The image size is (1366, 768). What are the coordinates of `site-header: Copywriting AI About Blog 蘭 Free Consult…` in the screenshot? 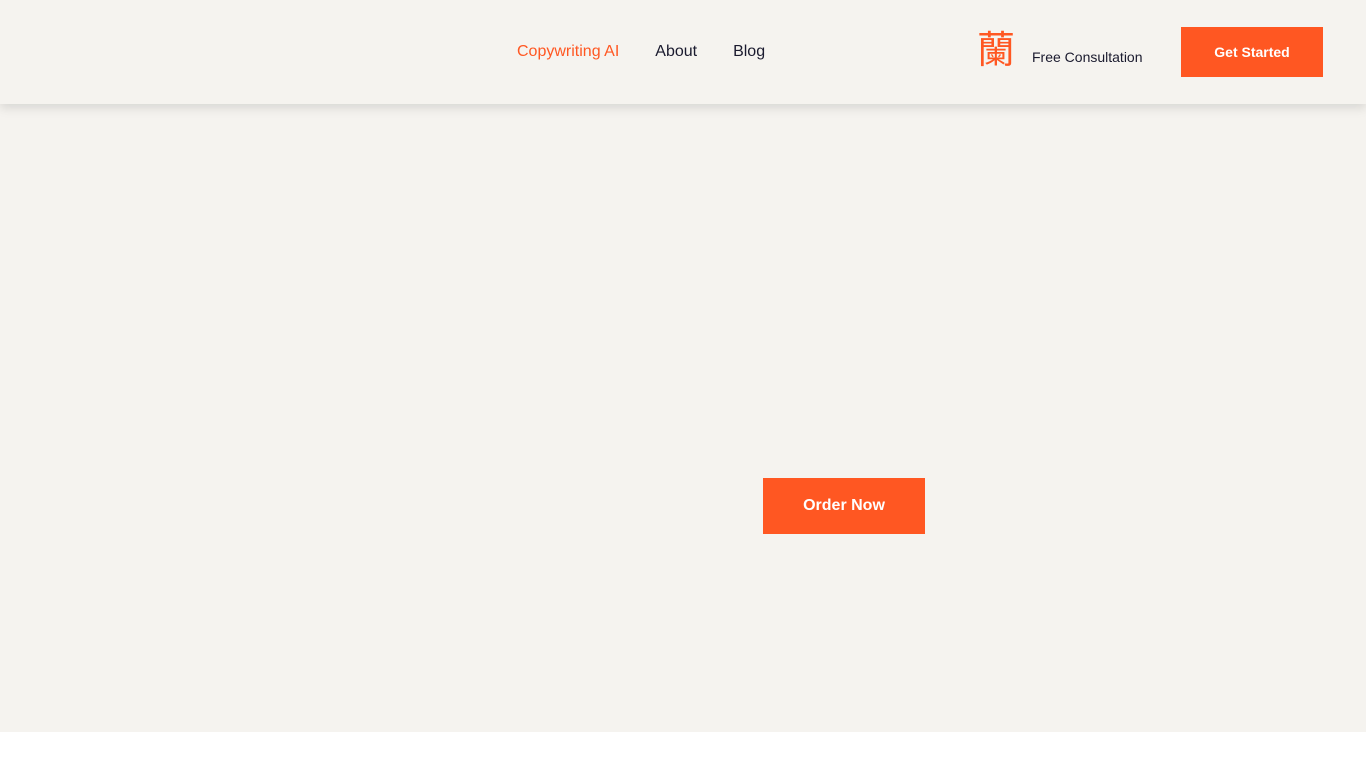 It's located at (683, 52).